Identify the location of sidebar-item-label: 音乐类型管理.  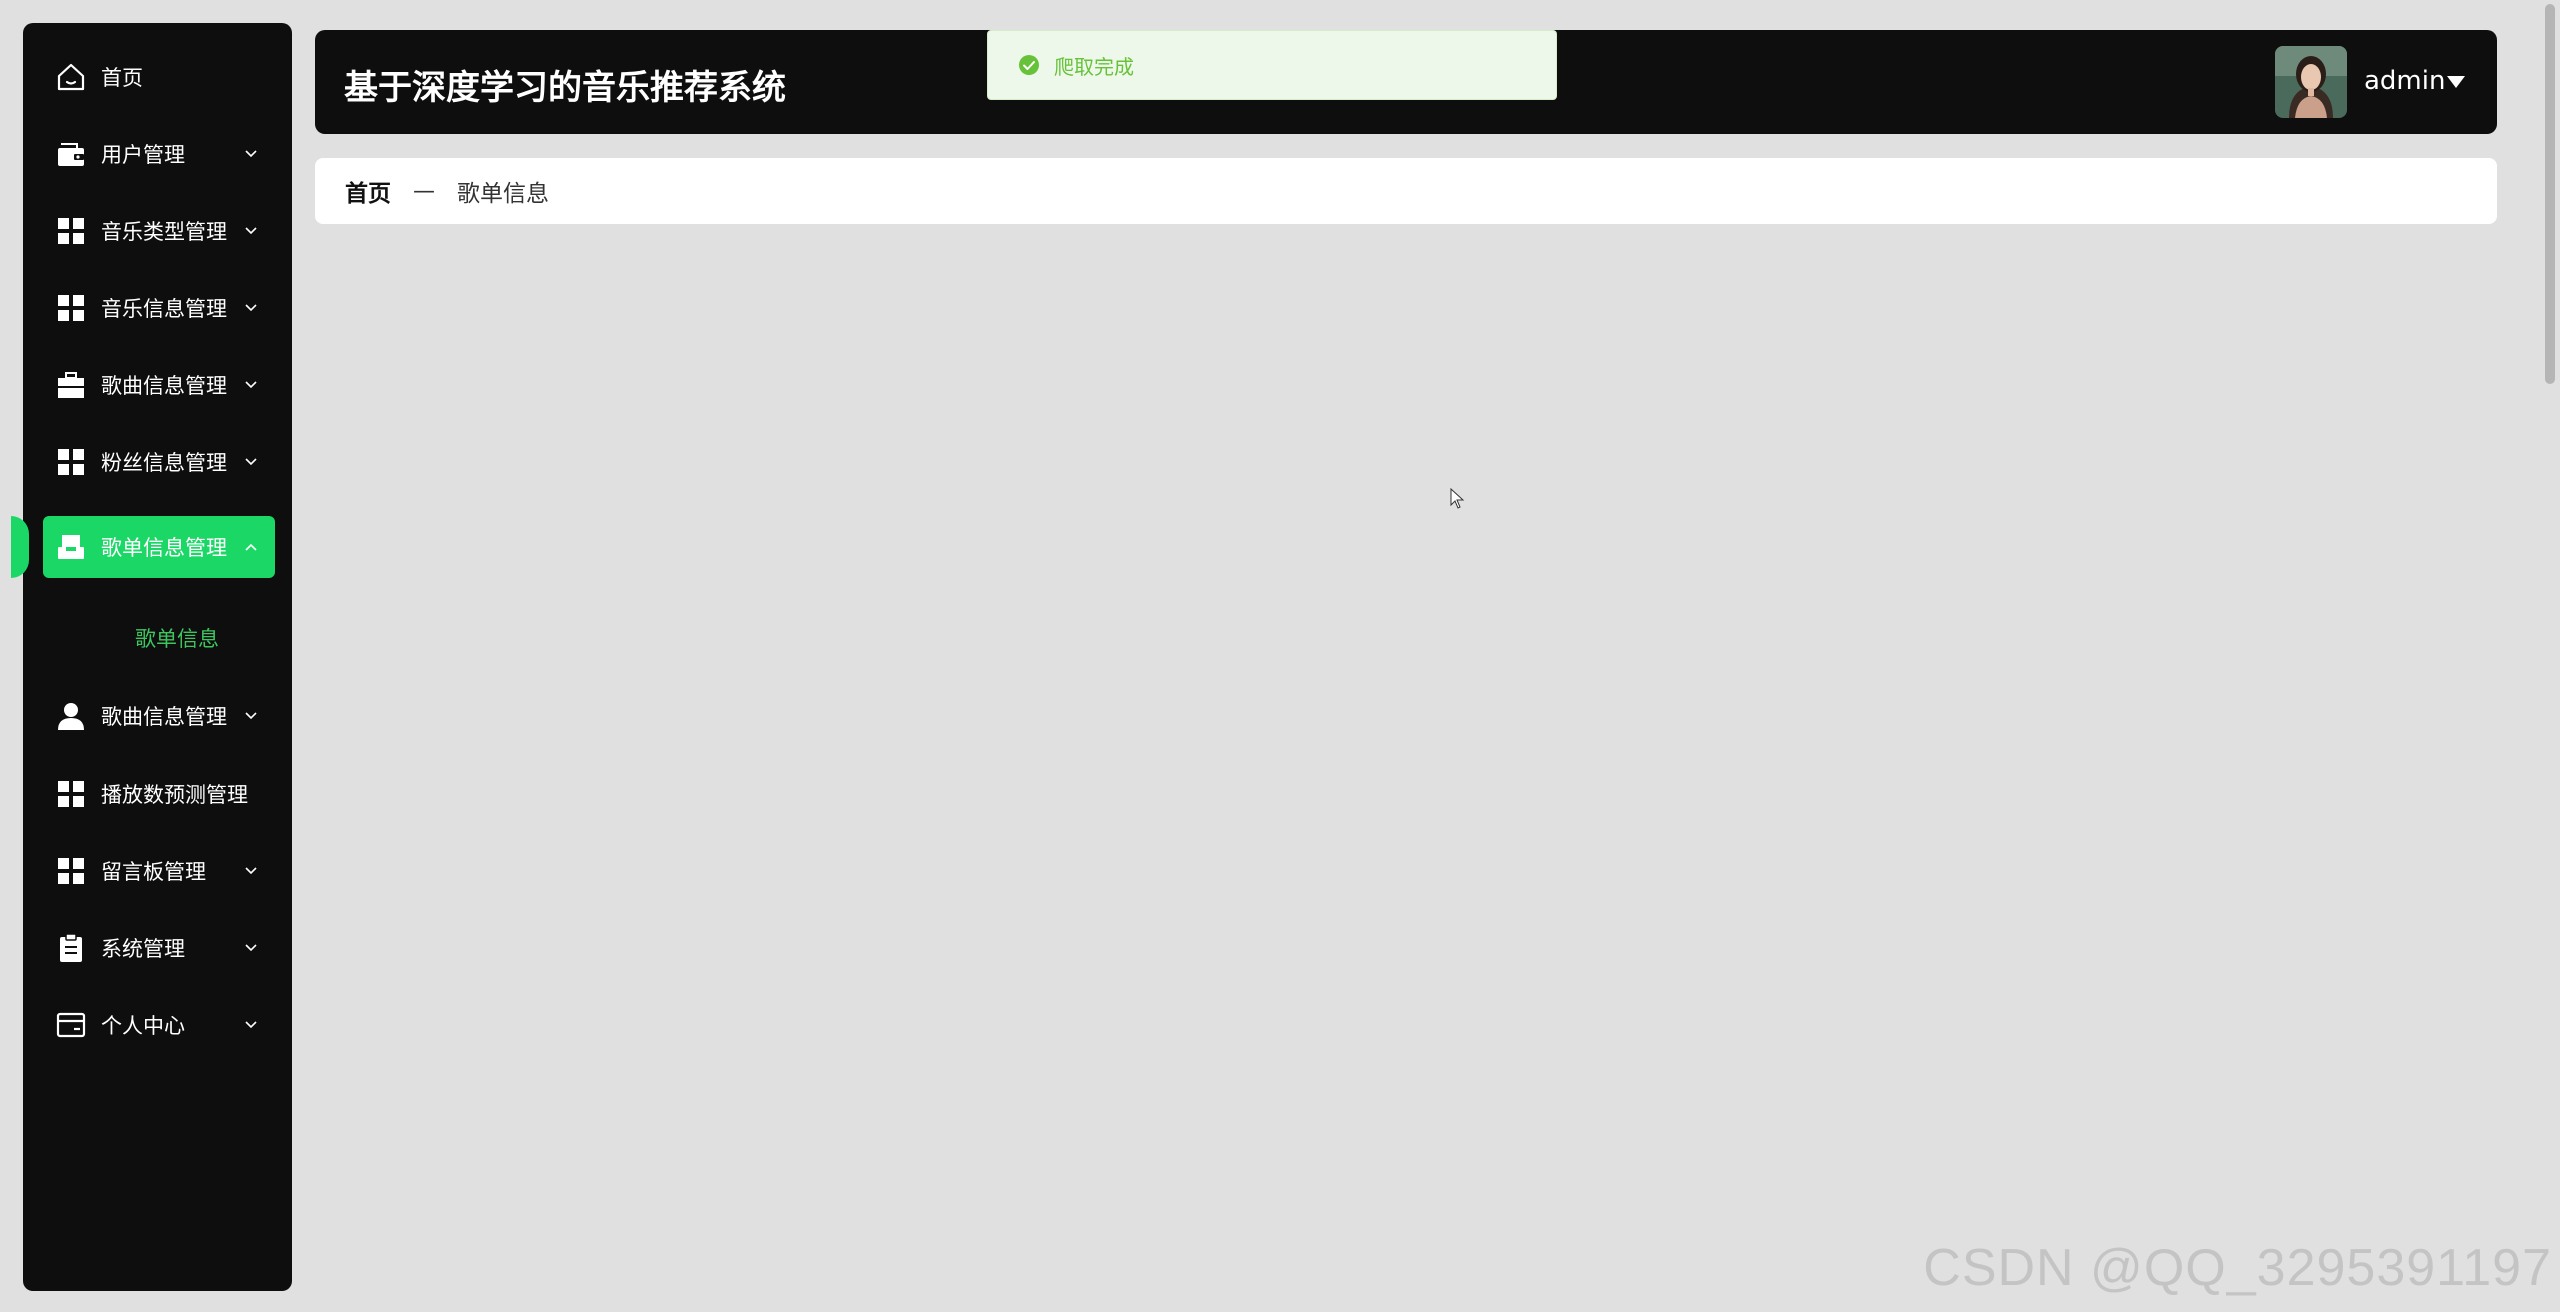
(164, 232).